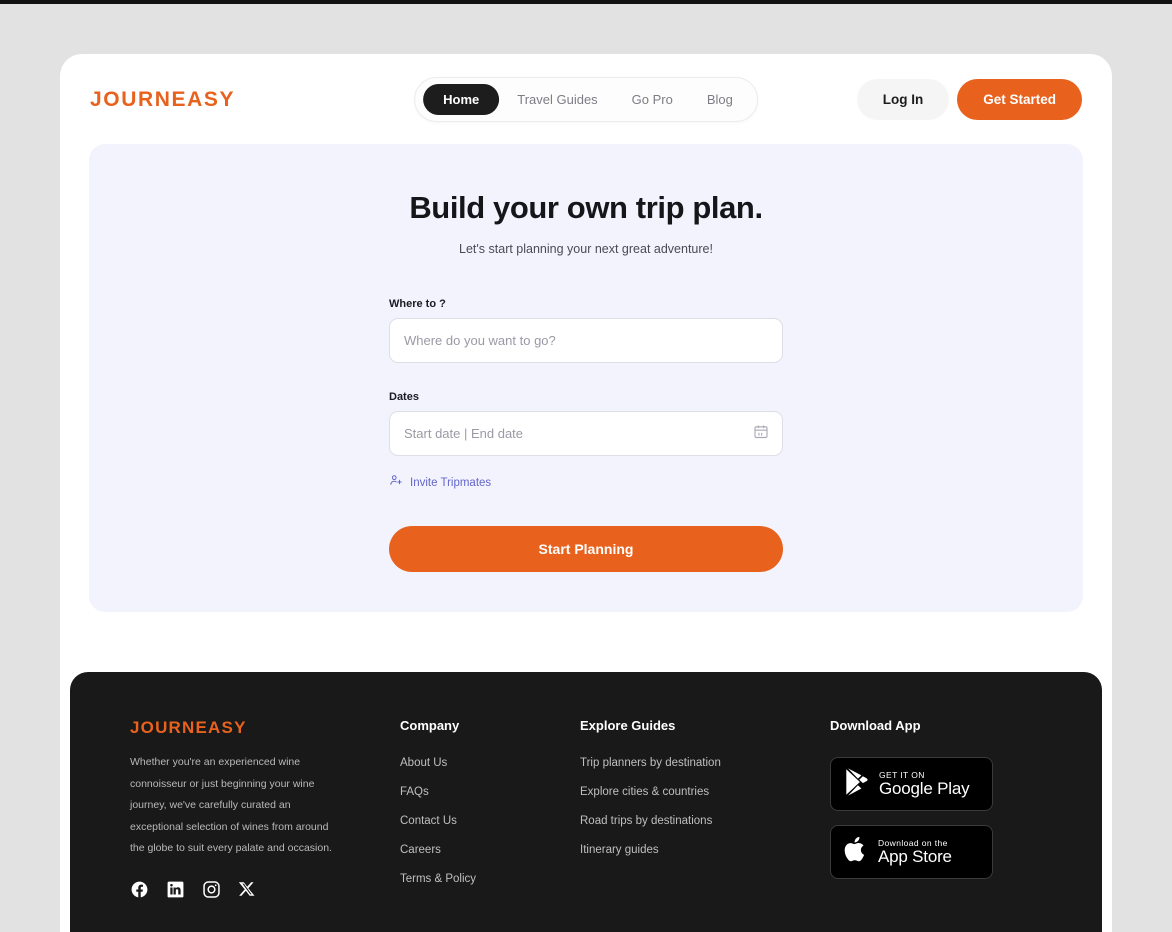 The height and width of the screenshot is (932, 1172). Describe the element at coordinates (705, 821) in the screenshot. I see `footer-link-road-trips: Road trips by destinations` at that location.